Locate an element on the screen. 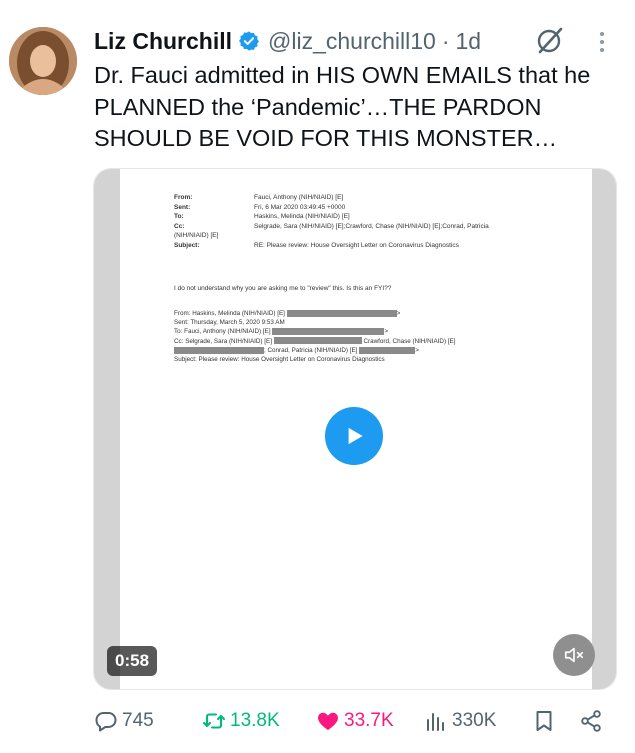 The height and width of the screenshot is (753, 635). email-value is located at coordinates (414, 236).